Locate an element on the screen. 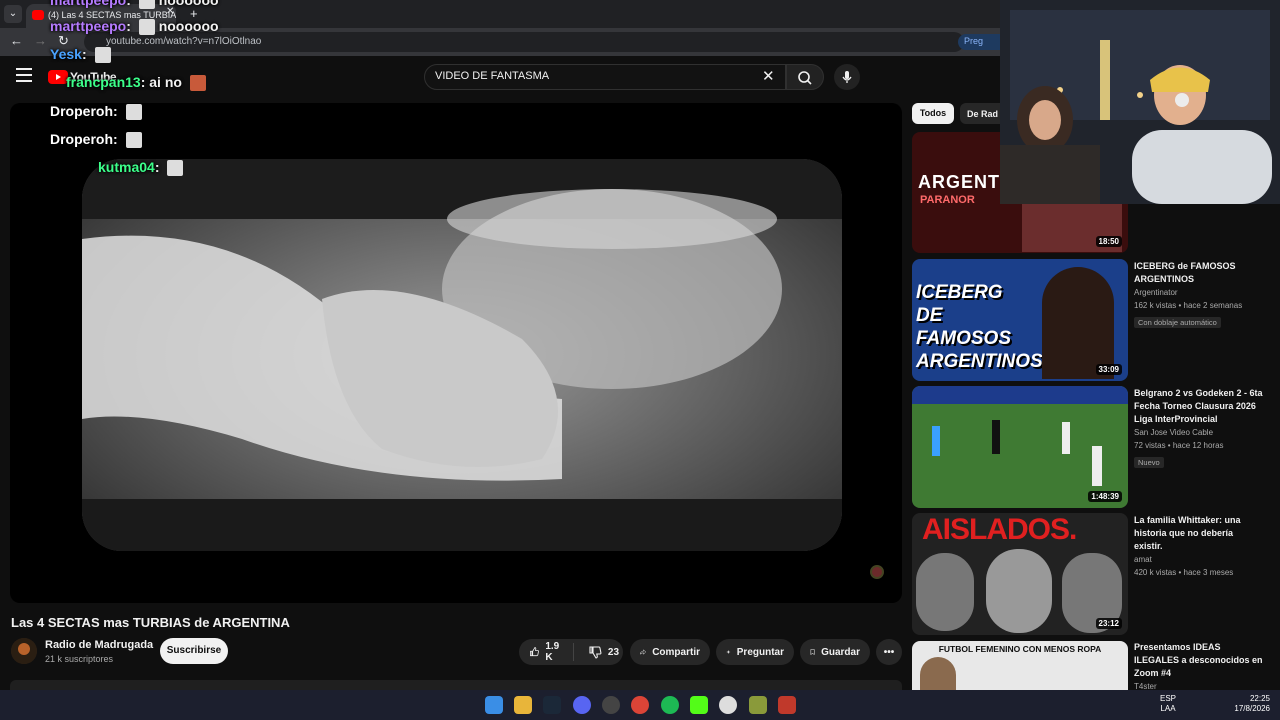 This screenshot has width=1280, height=720. like-icon is located at coordinates (534, 652).